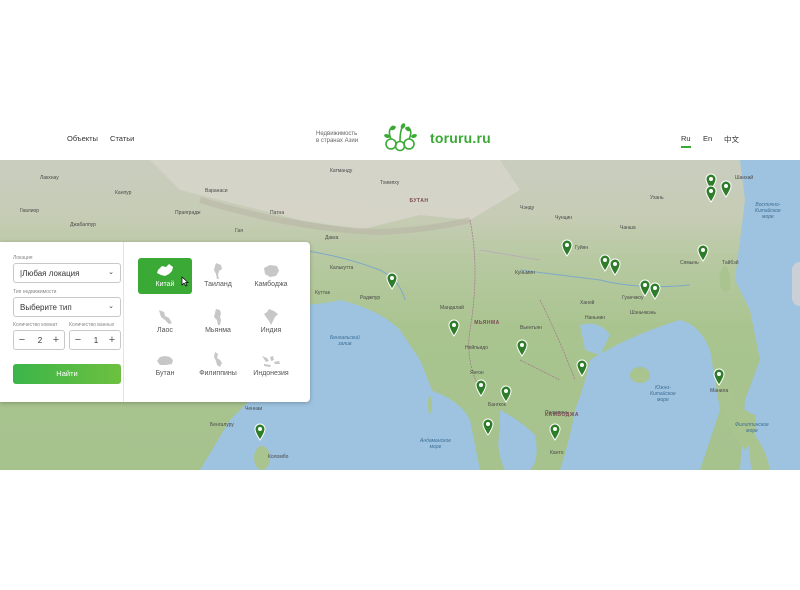 This screenshot has height=590, width=800. What do you see at coordinates (643, 313) in the screenshot?
I see `map-label: Шэньчжэнь` at bounding box center [643, 313].